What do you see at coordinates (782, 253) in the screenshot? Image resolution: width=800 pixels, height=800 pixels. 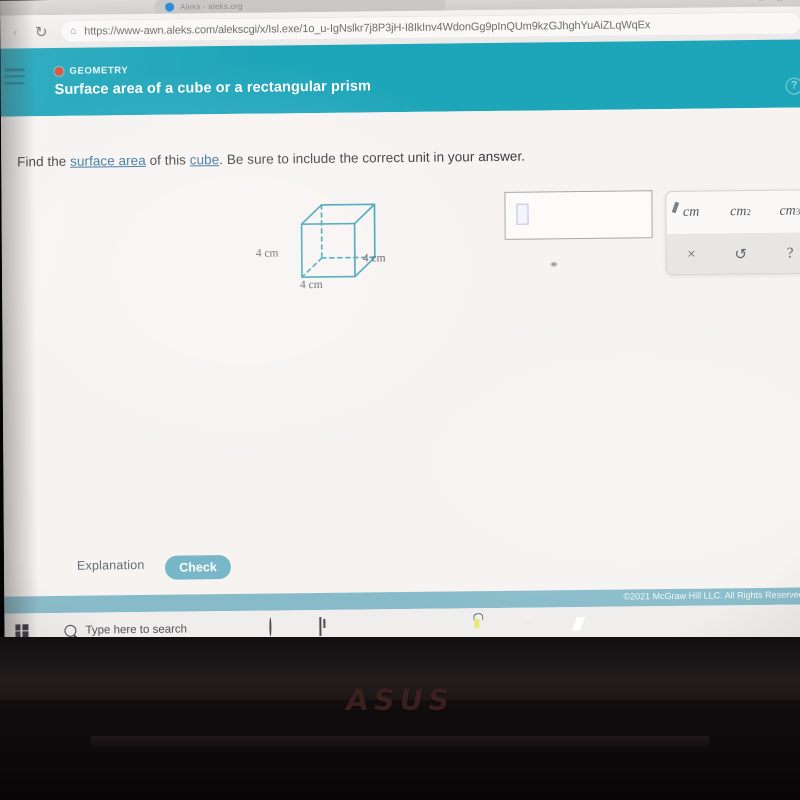 I see `keypad-help-button: ?` at bounding box center [782, 253].